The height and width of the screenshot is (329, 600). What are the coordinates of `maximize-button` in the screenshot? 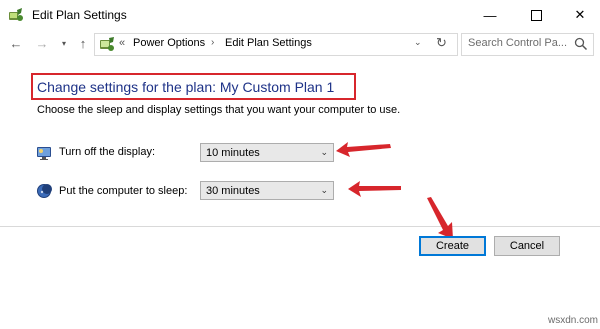 It's located at (536, 15).